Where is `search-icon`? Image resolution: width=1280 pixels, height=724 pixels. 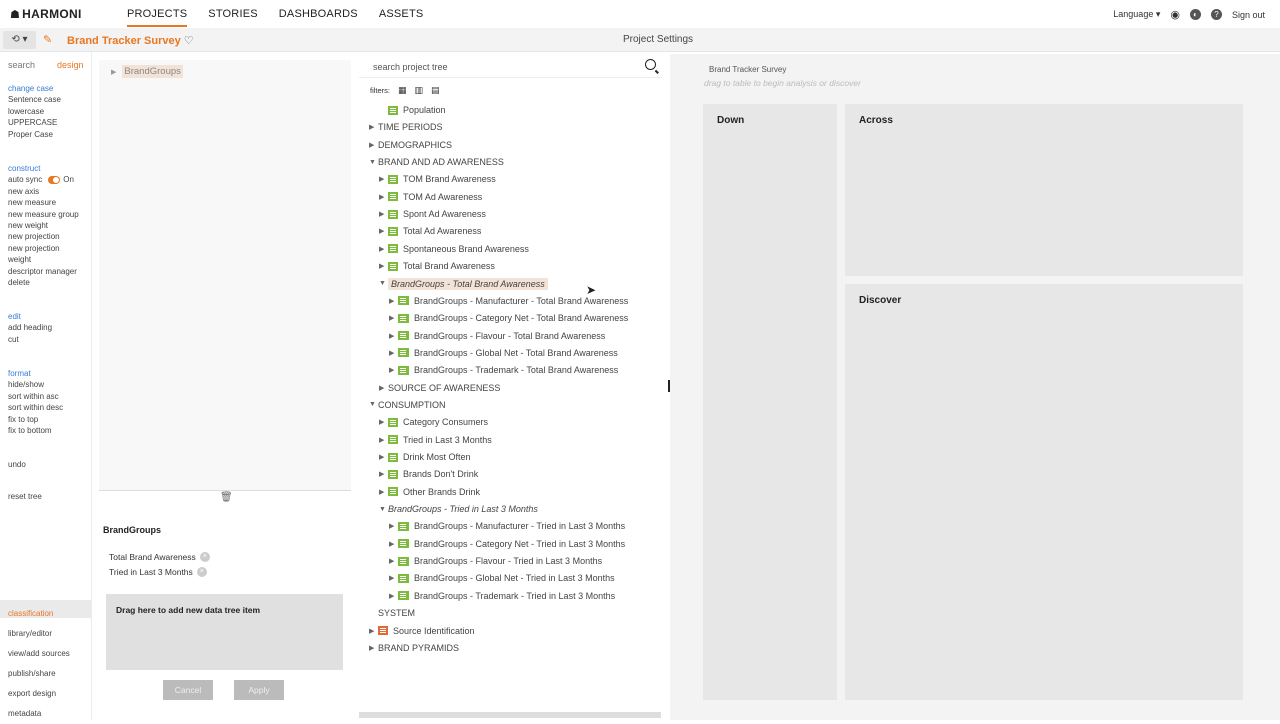
search-icon is located at coordinates (650, 64).